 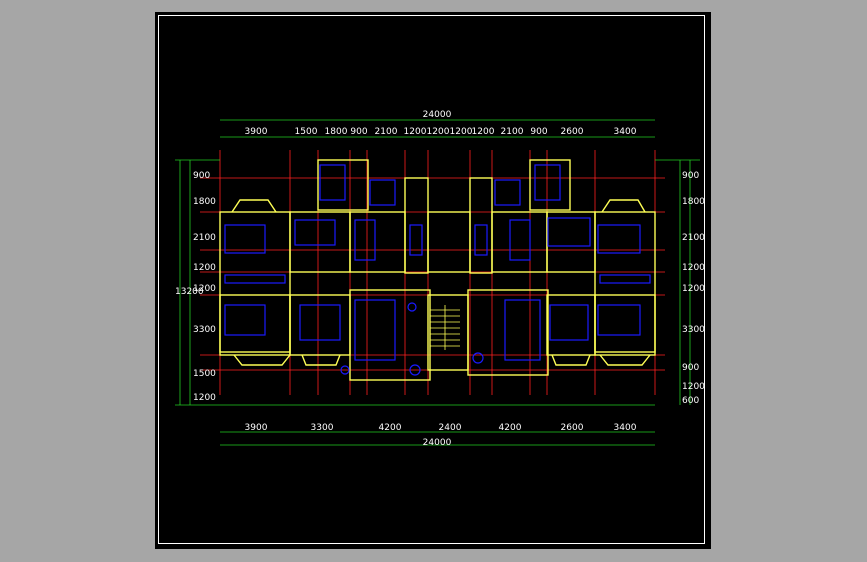 I want to click on top-dim-11: 900, so click(x=538, y=132).